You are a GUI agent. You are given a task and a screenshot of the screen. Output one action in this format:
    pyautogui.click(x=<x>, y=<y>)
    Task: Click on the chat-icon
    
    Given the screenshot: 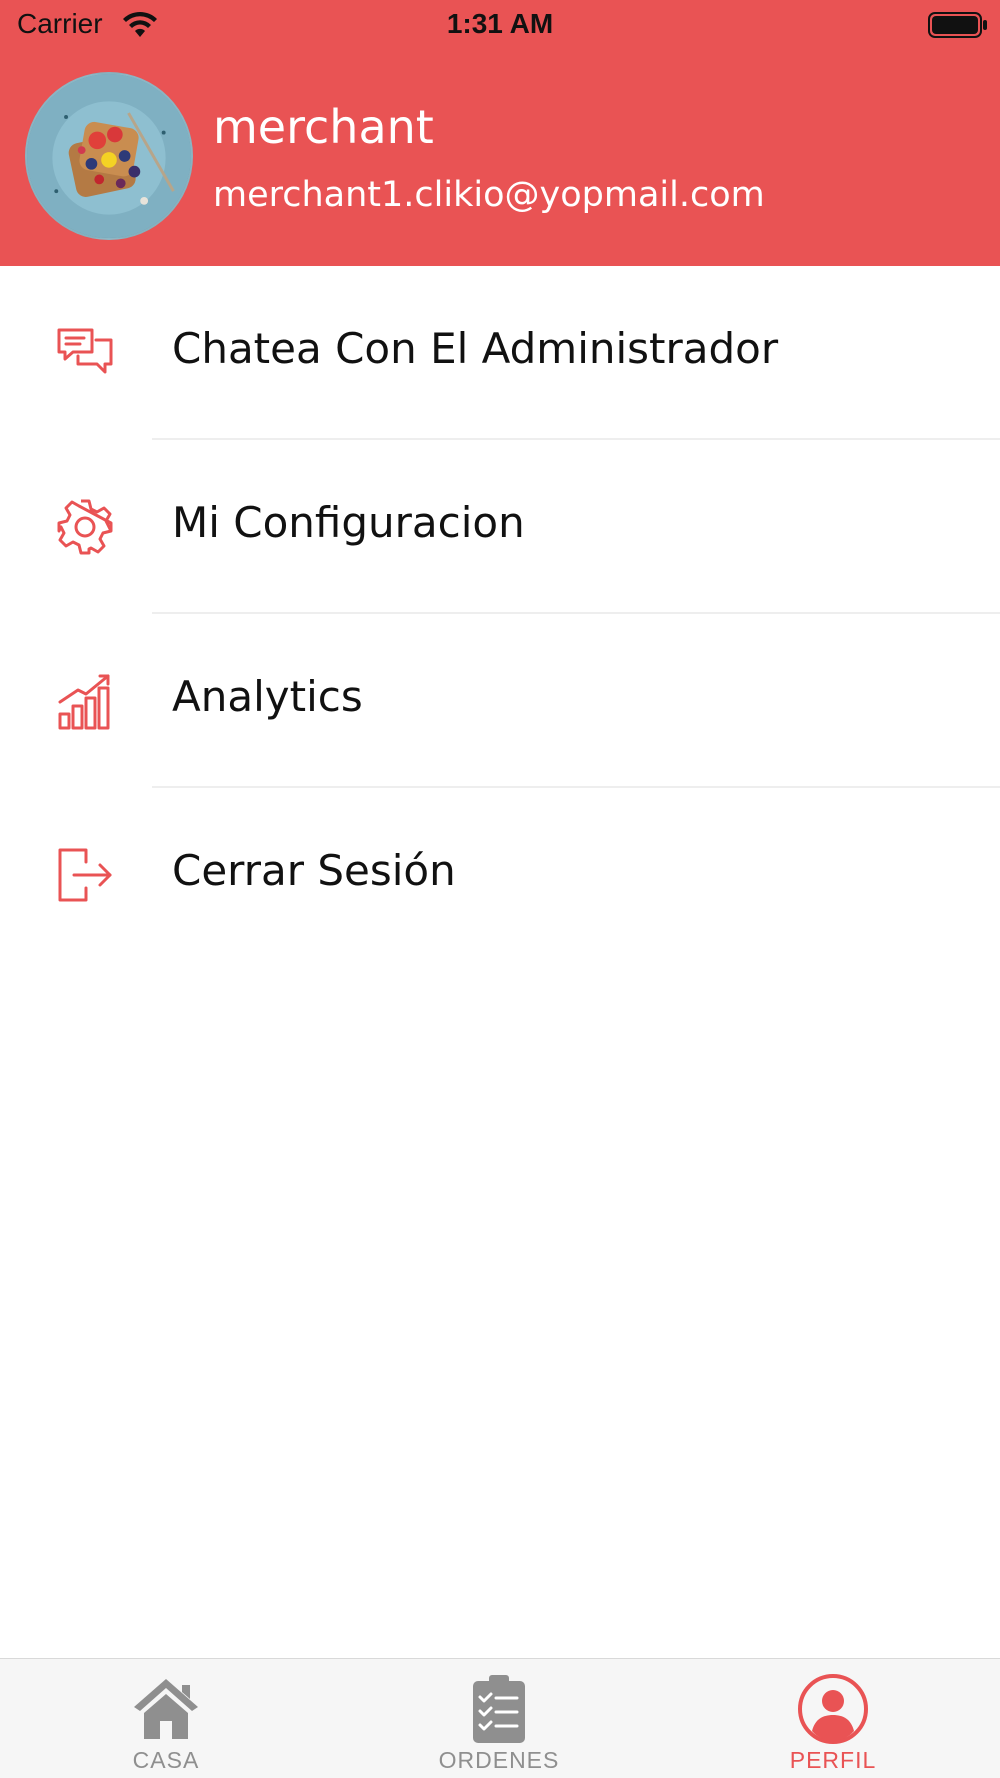 What is the action you would take?
    pyautogui.click(x=85, y=351)
    